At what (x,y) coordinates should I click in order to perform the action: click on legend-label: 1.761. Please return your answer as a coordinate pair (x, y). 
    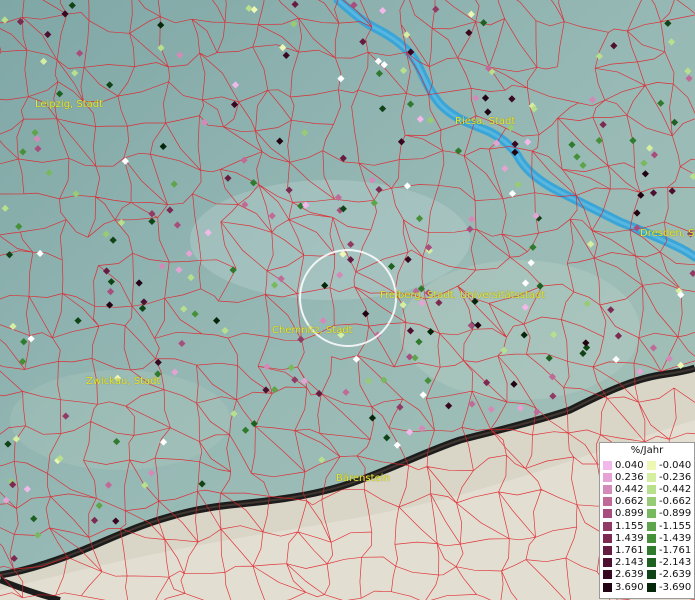
    Looking at the image, I should click on (629, 550).